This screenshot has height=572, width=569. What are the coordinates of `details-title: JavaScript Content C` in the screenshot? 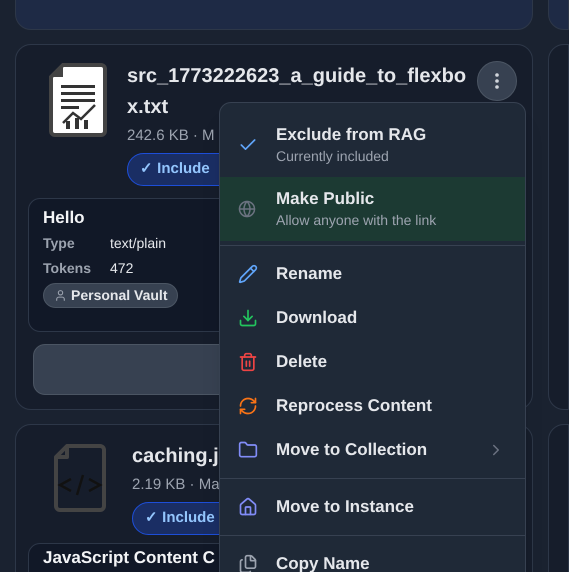 It's located at (129, 558).